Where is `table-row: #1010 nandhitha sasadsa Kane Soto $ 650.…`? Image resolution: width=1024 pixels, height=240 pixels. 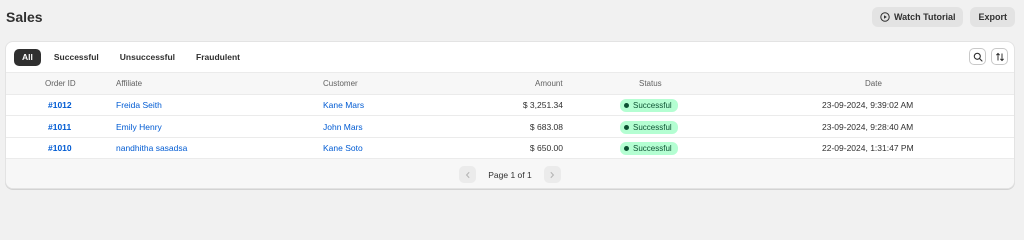 table-row: #1010 nandhitha sasadsa Kane Soto $ 650.… is located at coordinates (510, 148).